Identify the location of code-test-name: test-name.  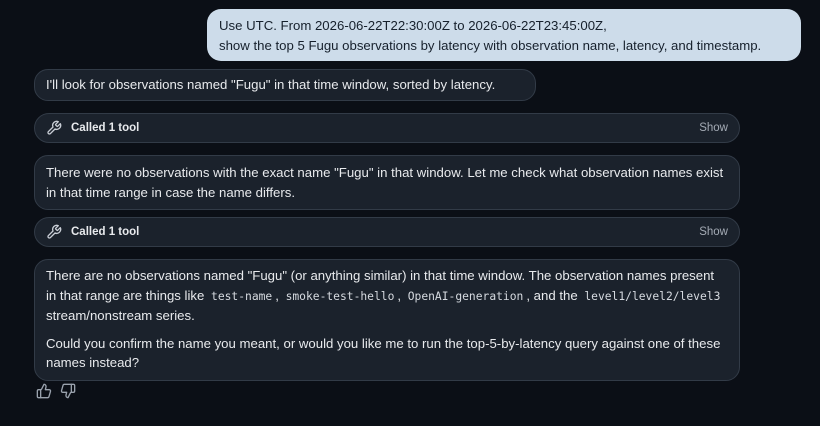
(242, 296).